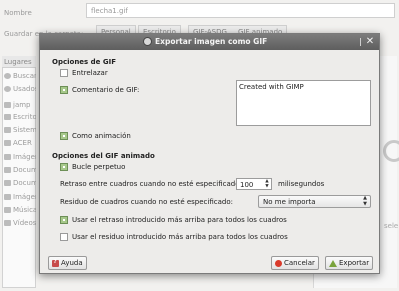 The width and height of the screenshot is (399, 291). What do you see at coordinates (84, 62) in the screenshot?
I see `gif-options-heading: Opciones de GIF` at bounding box center [84, 62].